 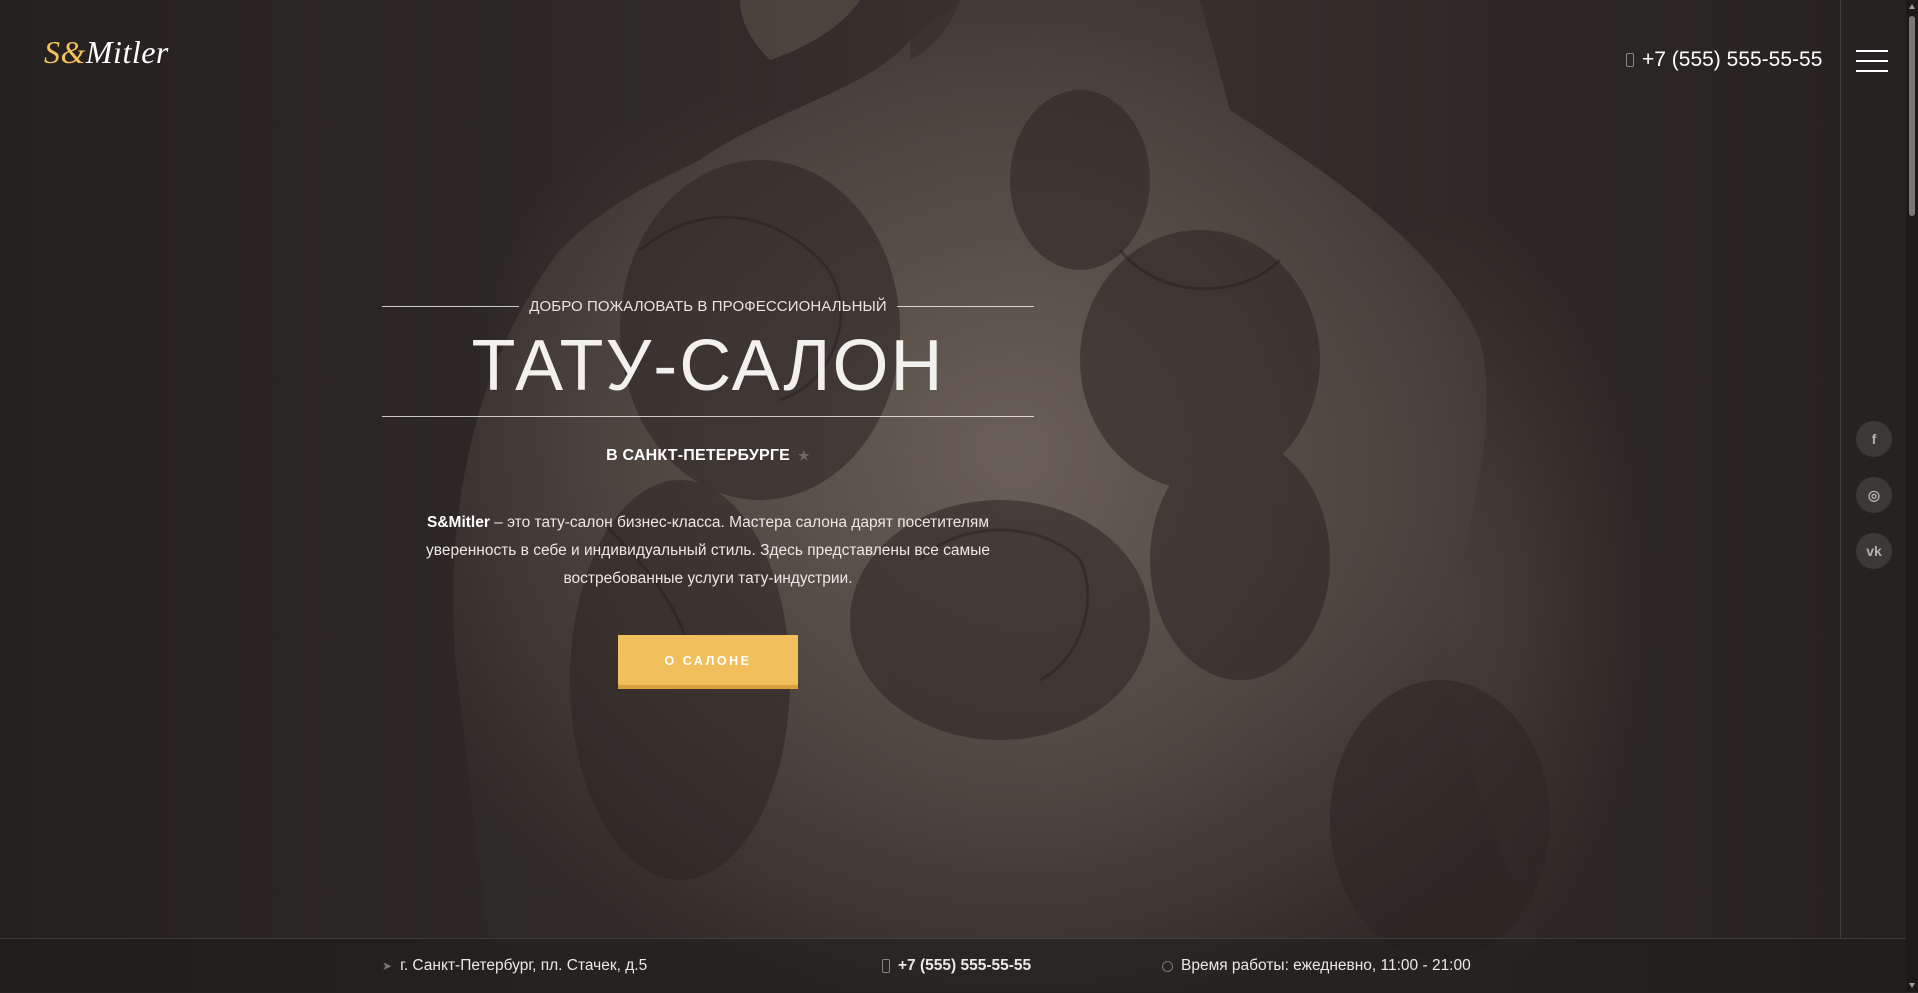 What do you see at coordinates (1872, 61) in the screenshot?
I see `hamburger-menu-icon` at bounding box center [1872, 61].